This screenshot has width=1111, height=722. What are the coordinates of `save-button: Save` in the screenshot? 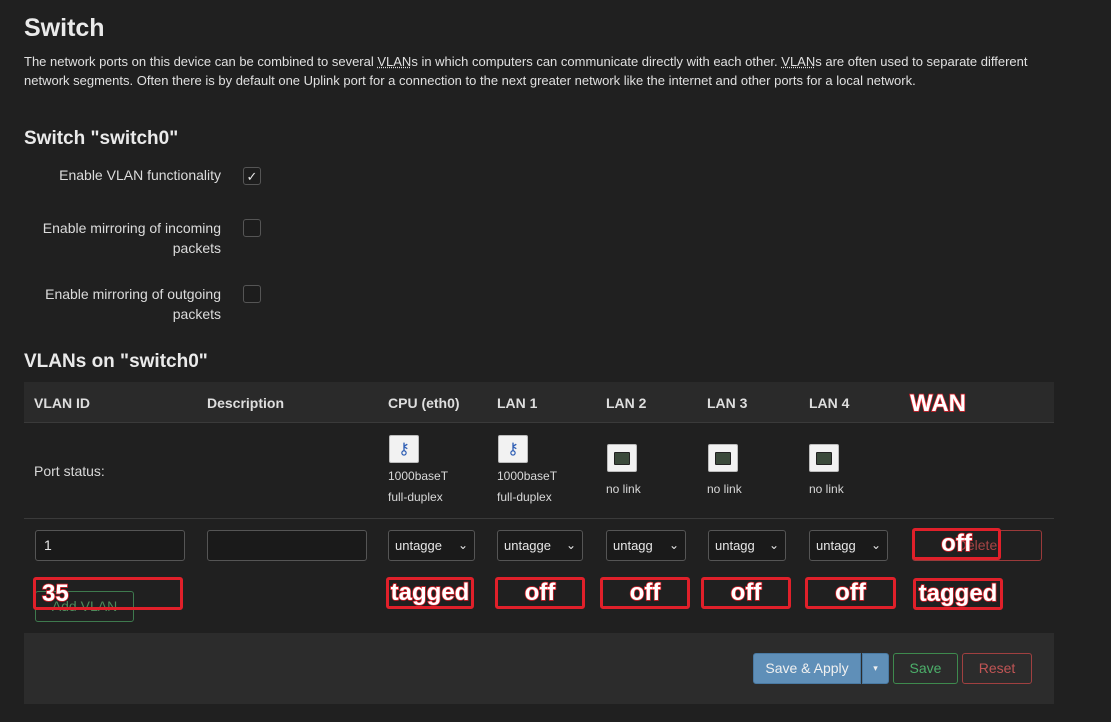 It's located at (925, 668).